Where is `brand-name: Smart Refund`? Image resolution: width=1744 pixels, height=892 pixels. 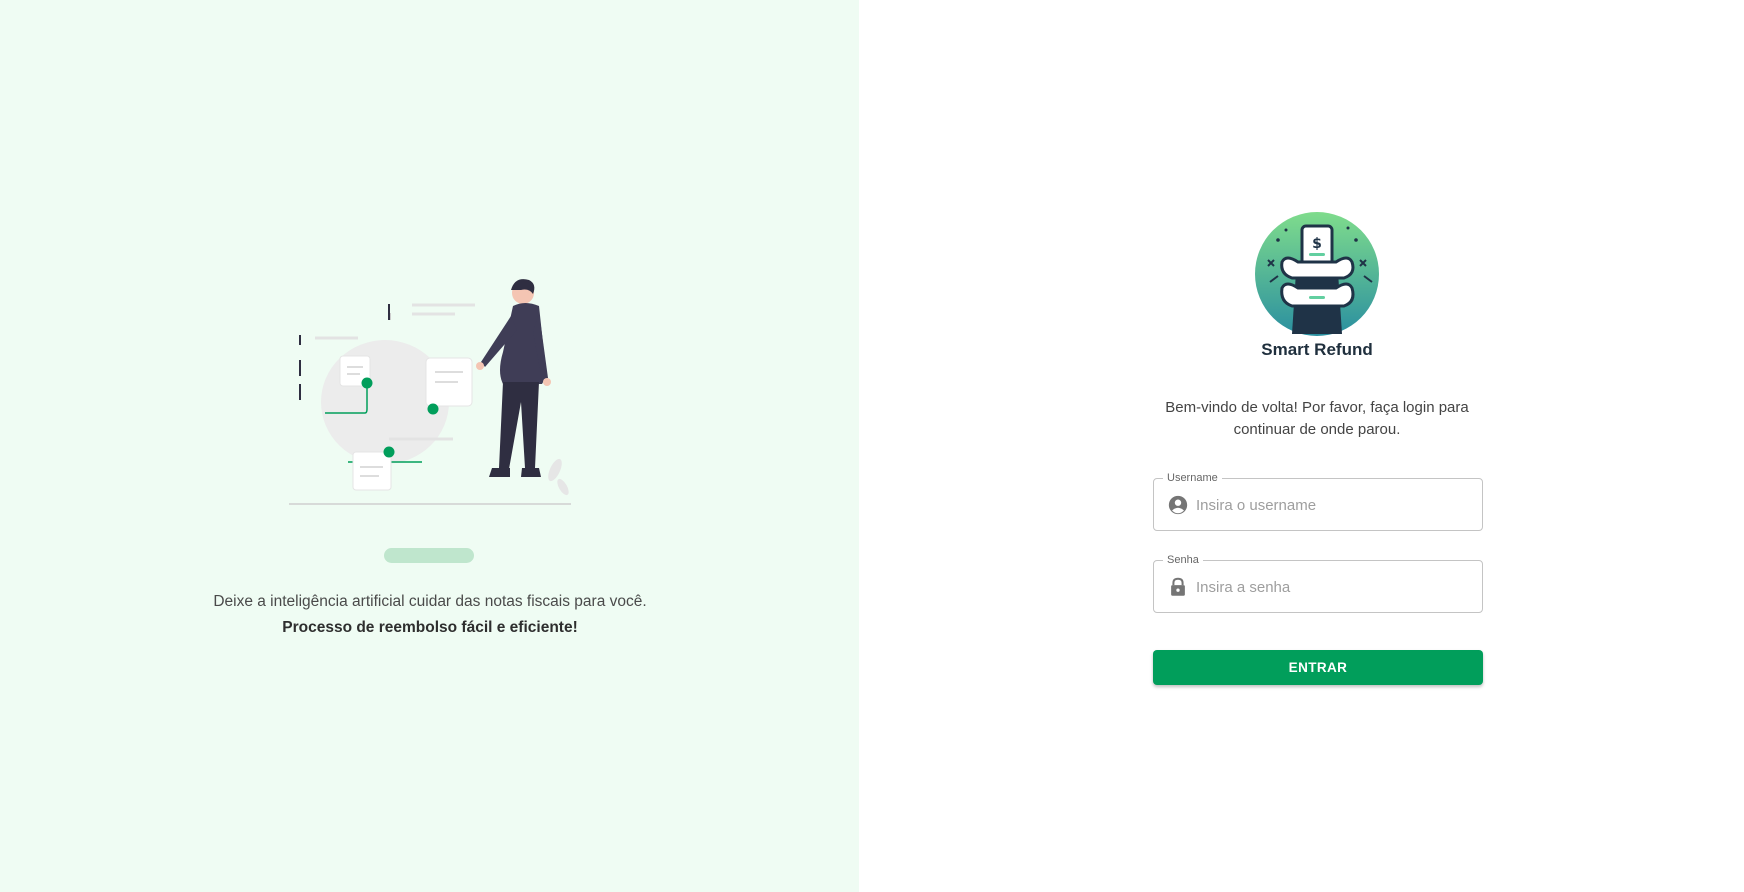 brand-name: Smart Refund is located at coordinates (1317, 349).